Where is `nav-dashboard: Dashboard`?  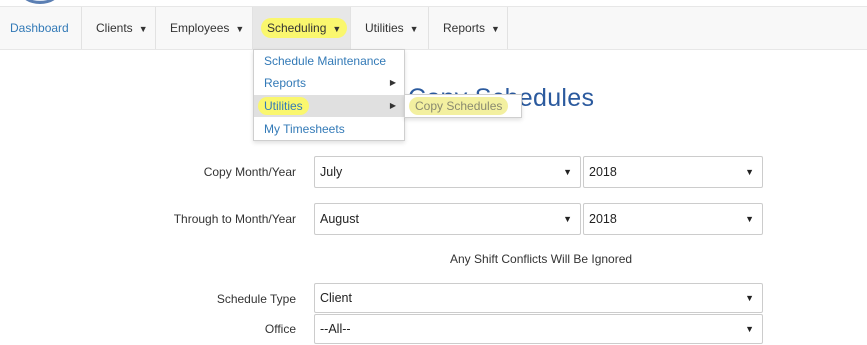
nav-dashboard: Dashboard is located at coordinates (41, 28).